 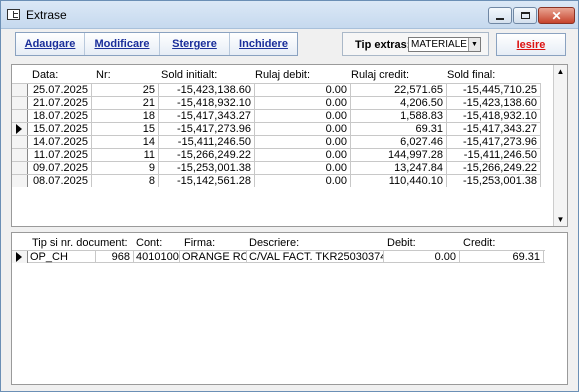 I want to click on cell-date: 08.07.2025, so click(x=60, y=181).